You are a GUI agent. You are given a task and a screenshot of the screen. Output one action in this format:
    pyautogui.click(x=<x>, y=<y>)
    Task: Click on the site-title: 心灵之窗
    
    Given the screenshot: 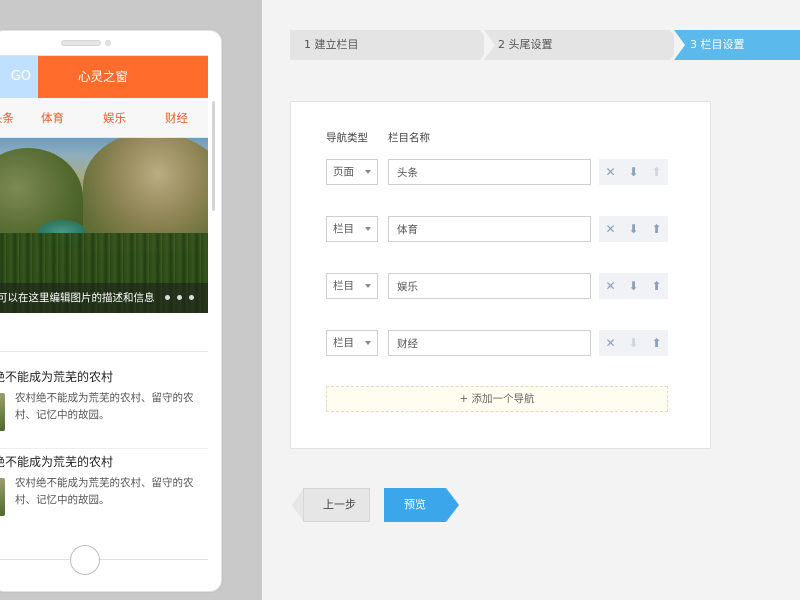 What is the action you would take?
    pyautogui.click(x=123, y=77)
    